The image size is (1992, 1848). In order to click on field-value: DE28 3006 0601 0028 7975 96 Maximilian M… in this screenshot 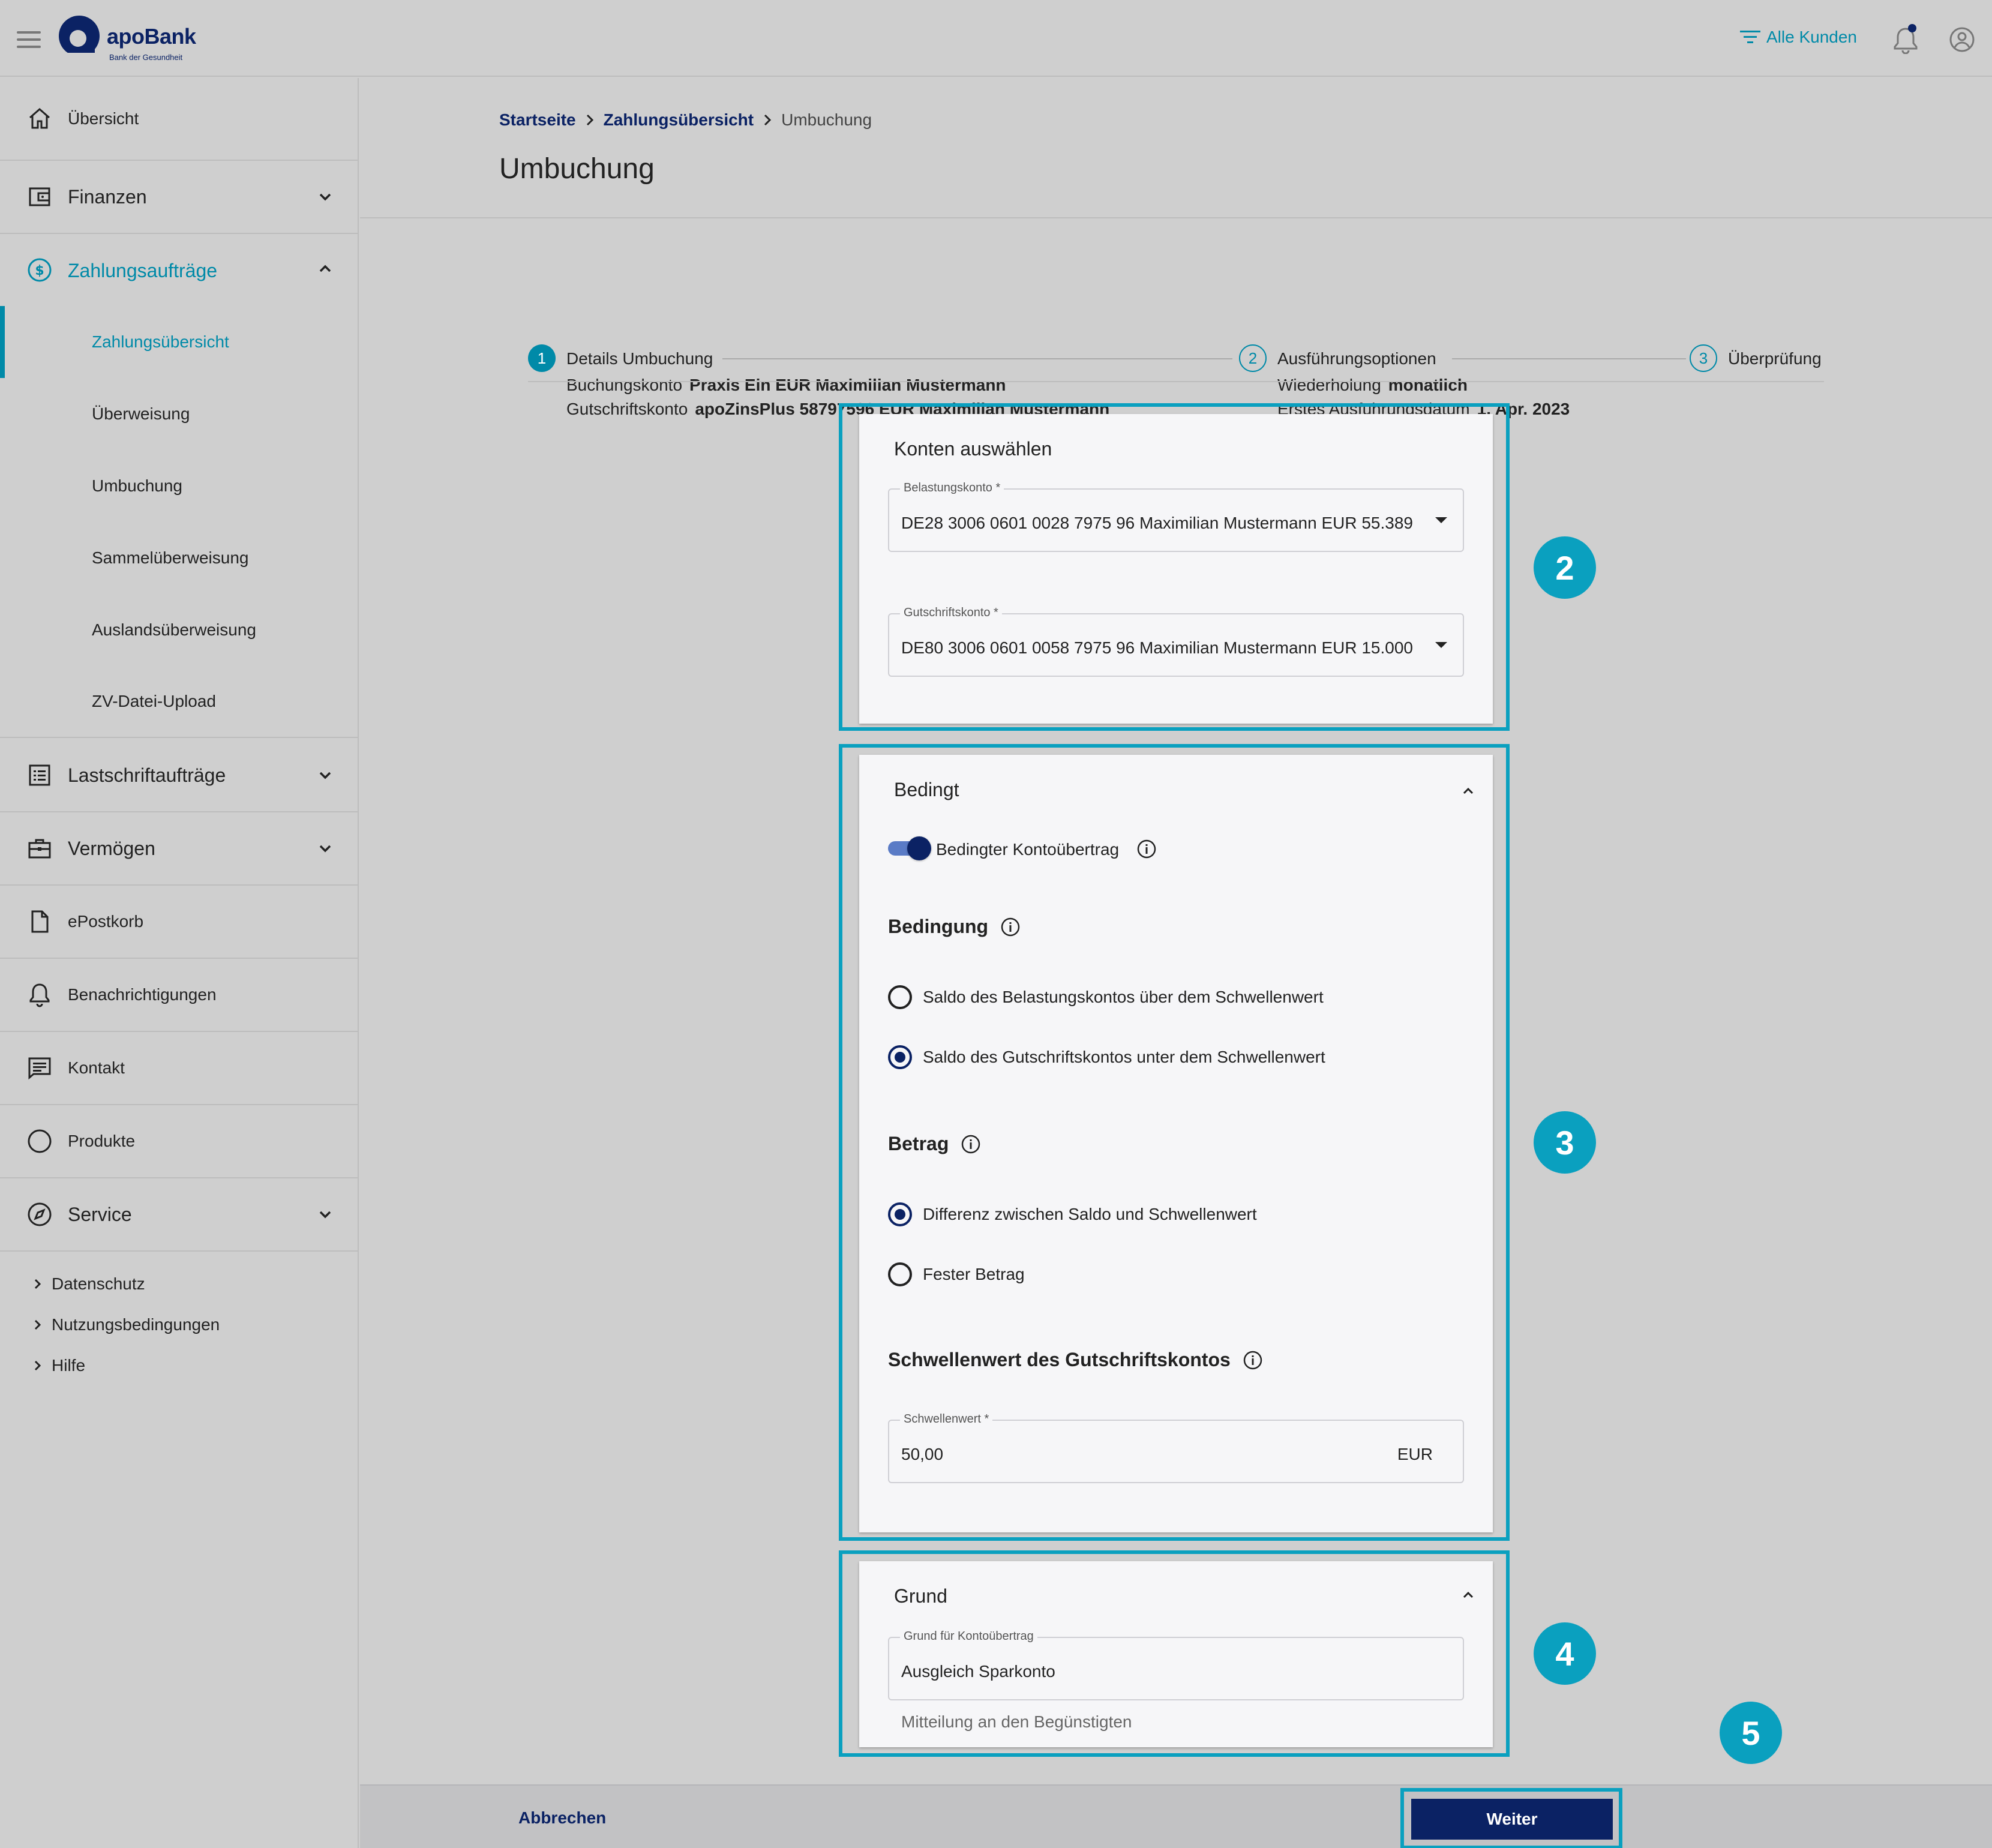, I will do `click(1157, 523)`.